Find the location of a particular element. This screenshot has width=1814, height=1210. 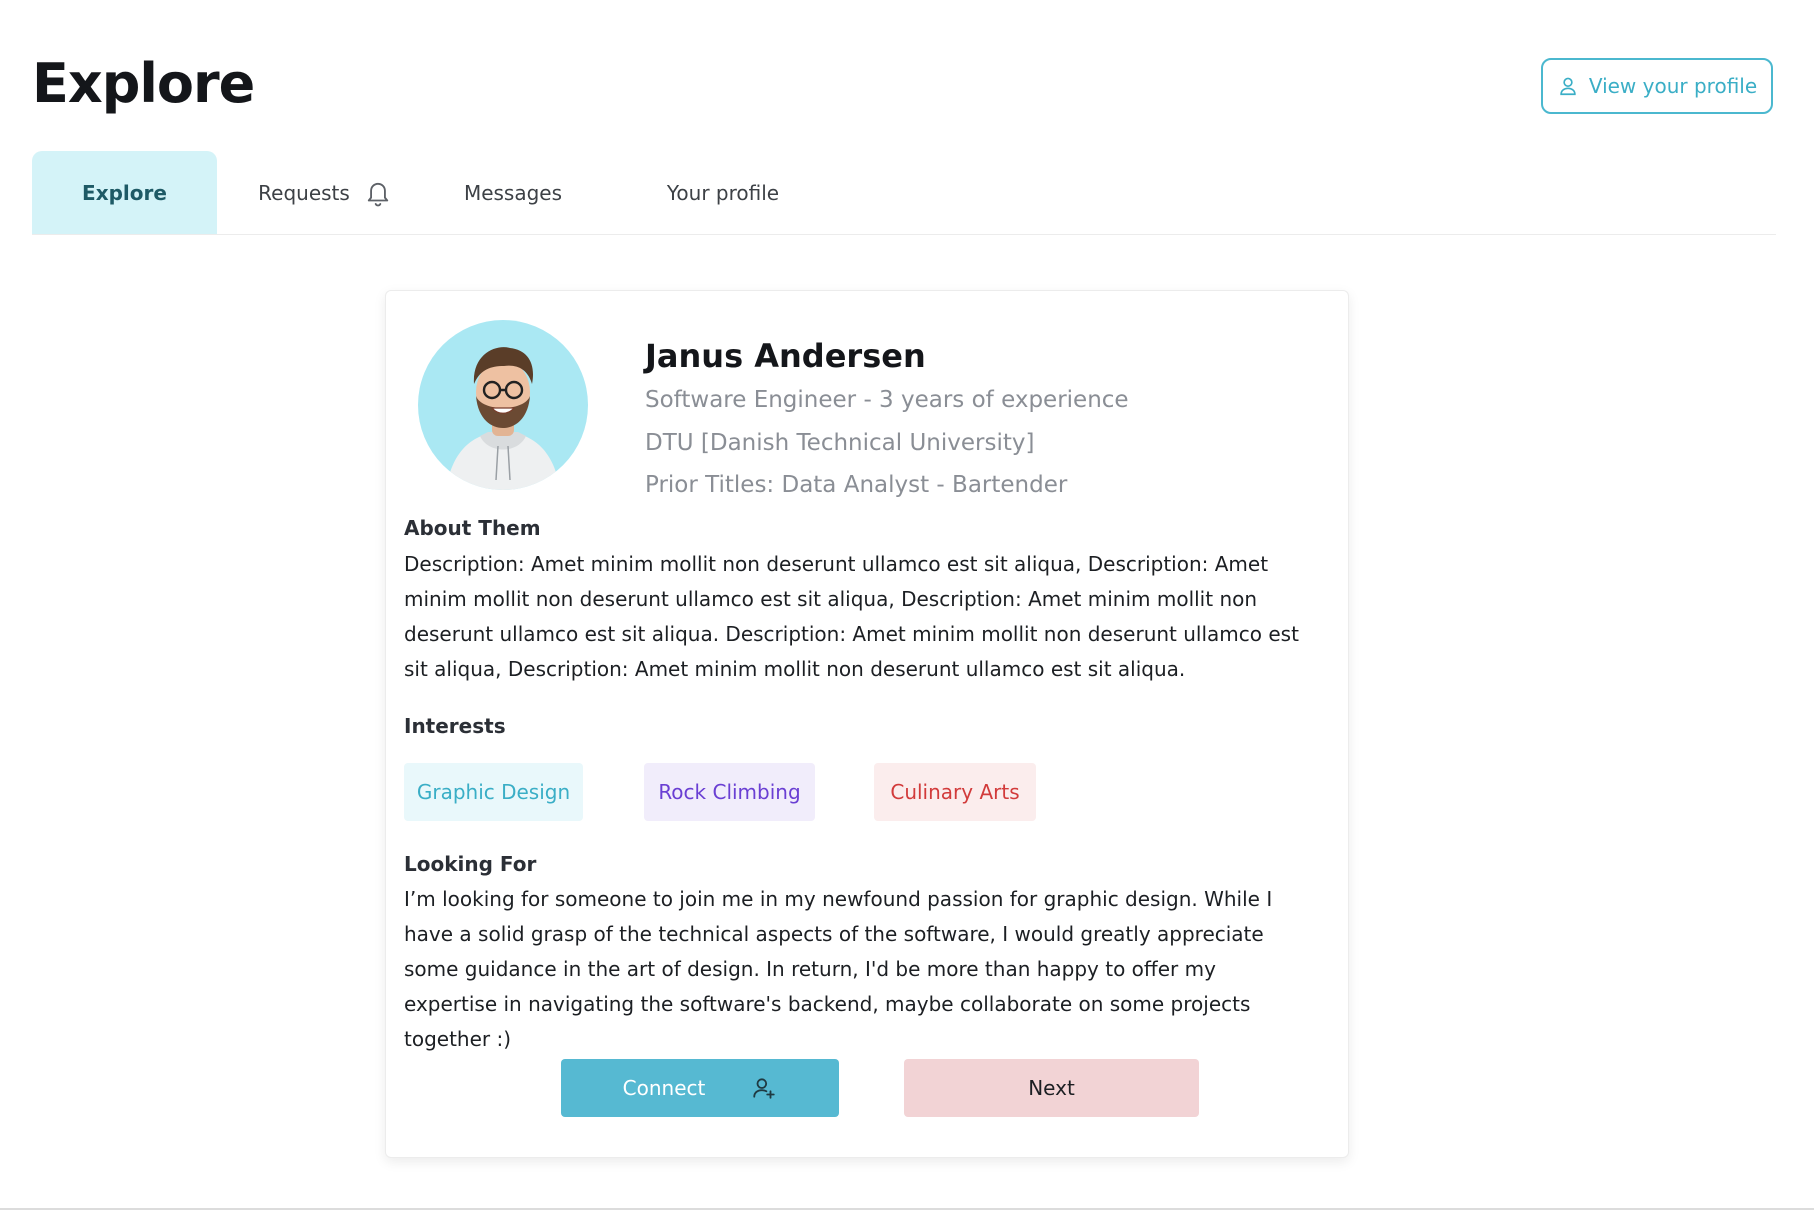

bell-icon is located at coordinates (377, 194).